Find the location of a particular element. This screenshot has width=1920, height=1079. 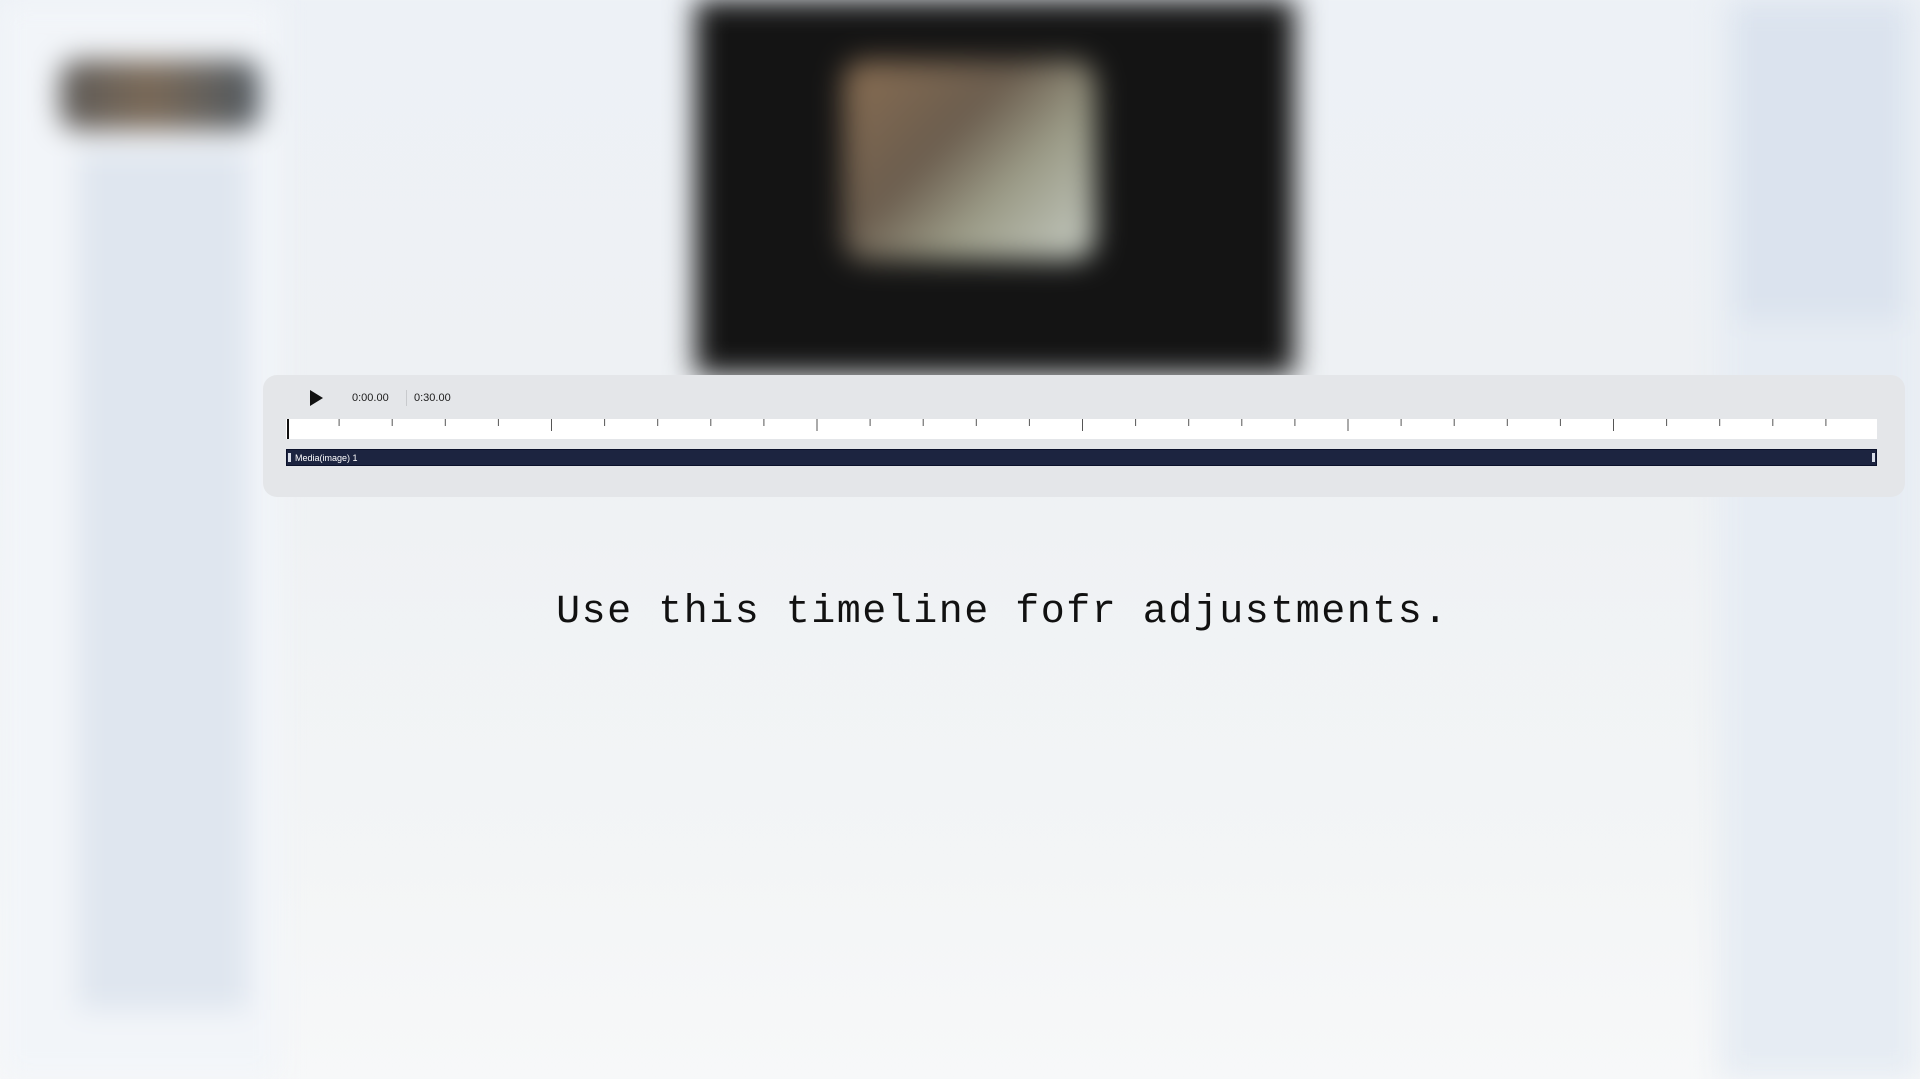

media-thumbnail is located at coordinates (160, 95).